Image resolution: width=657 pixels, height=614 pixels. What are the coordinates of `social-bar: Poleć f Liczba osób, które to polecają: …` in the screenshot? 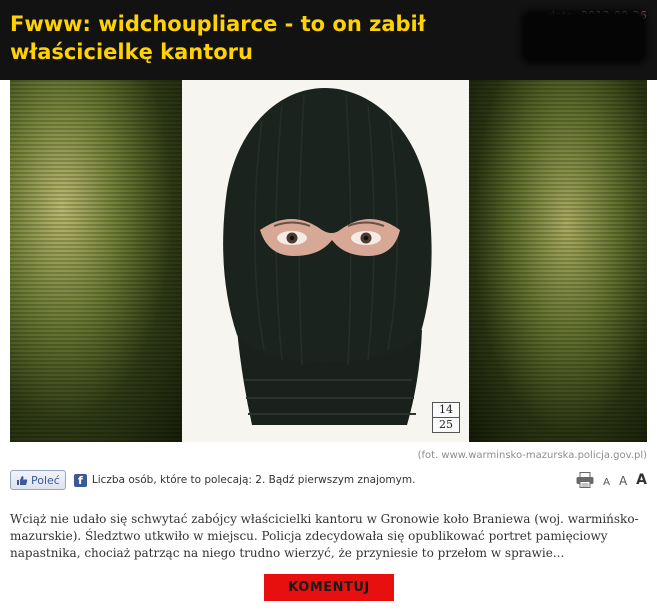 It's located at (212, 480).